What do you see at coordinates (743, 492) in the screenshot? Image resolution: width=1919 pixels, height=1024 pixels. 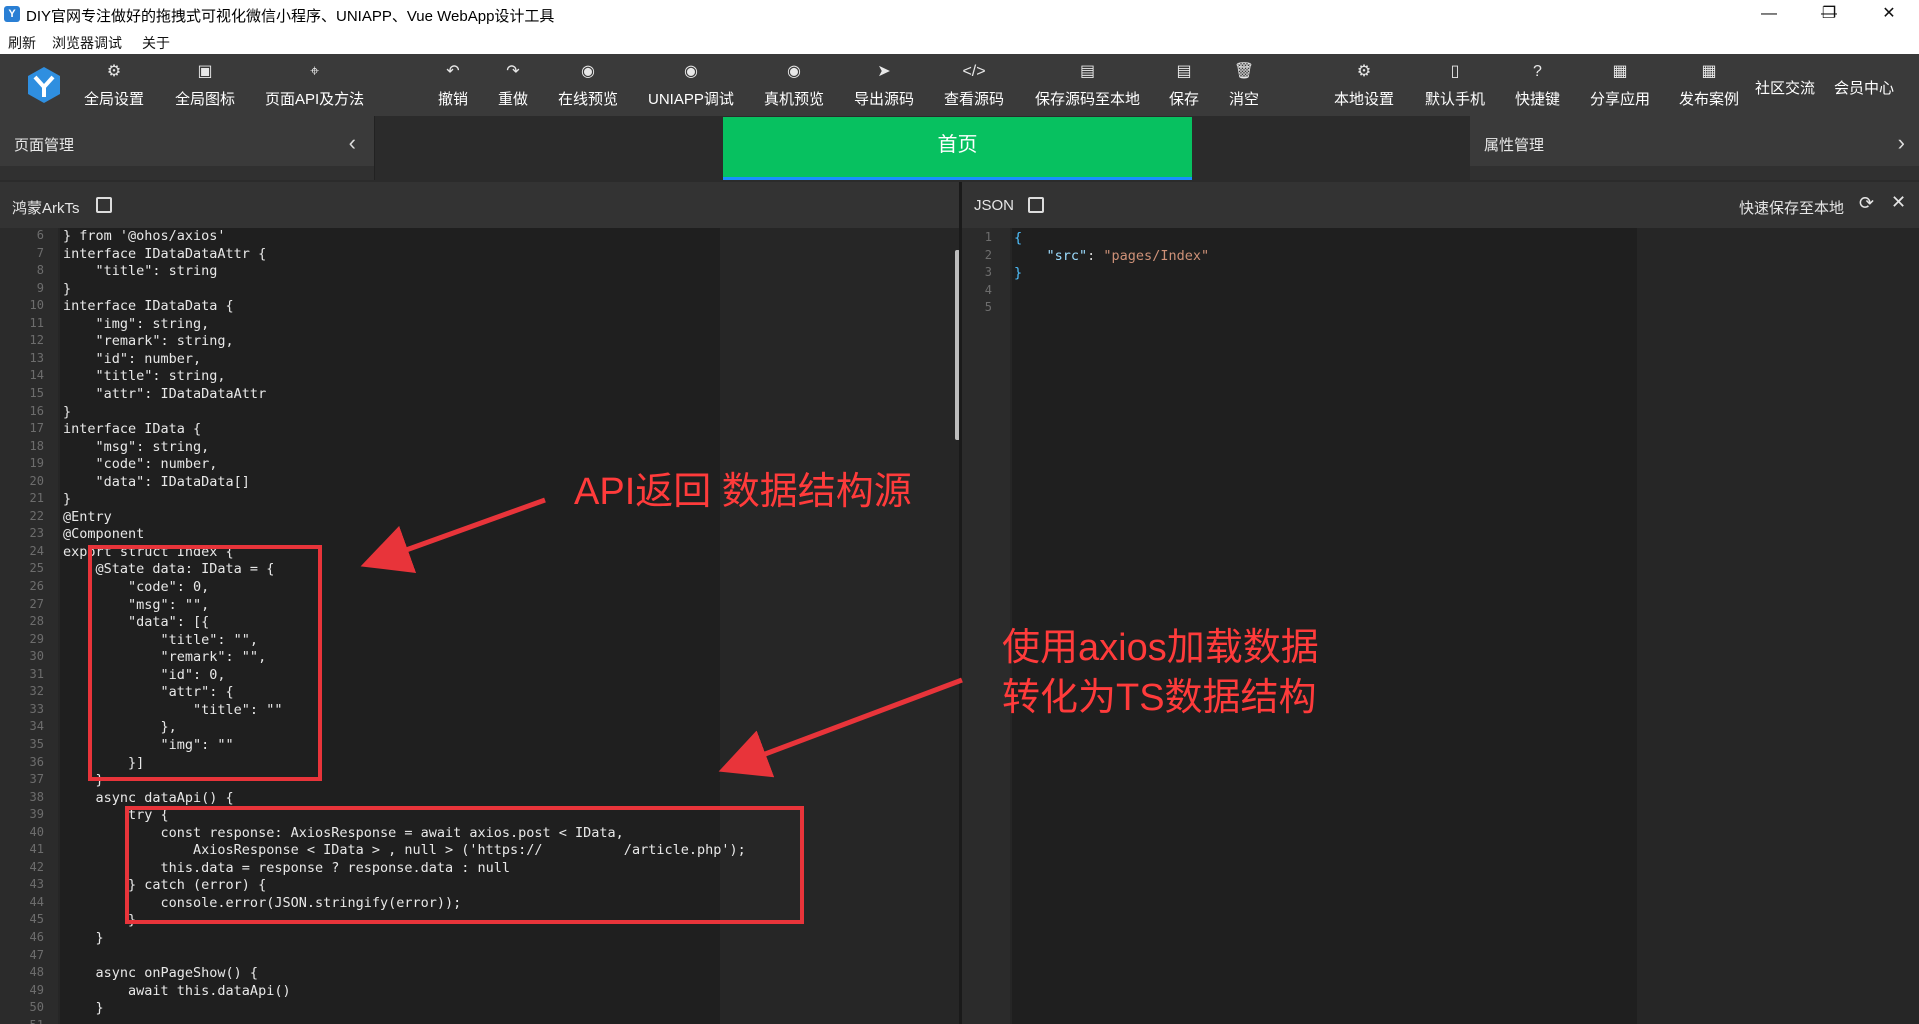 I see `annotation-api-source: API返回 数据结构源` at bounding box center [743, 492].